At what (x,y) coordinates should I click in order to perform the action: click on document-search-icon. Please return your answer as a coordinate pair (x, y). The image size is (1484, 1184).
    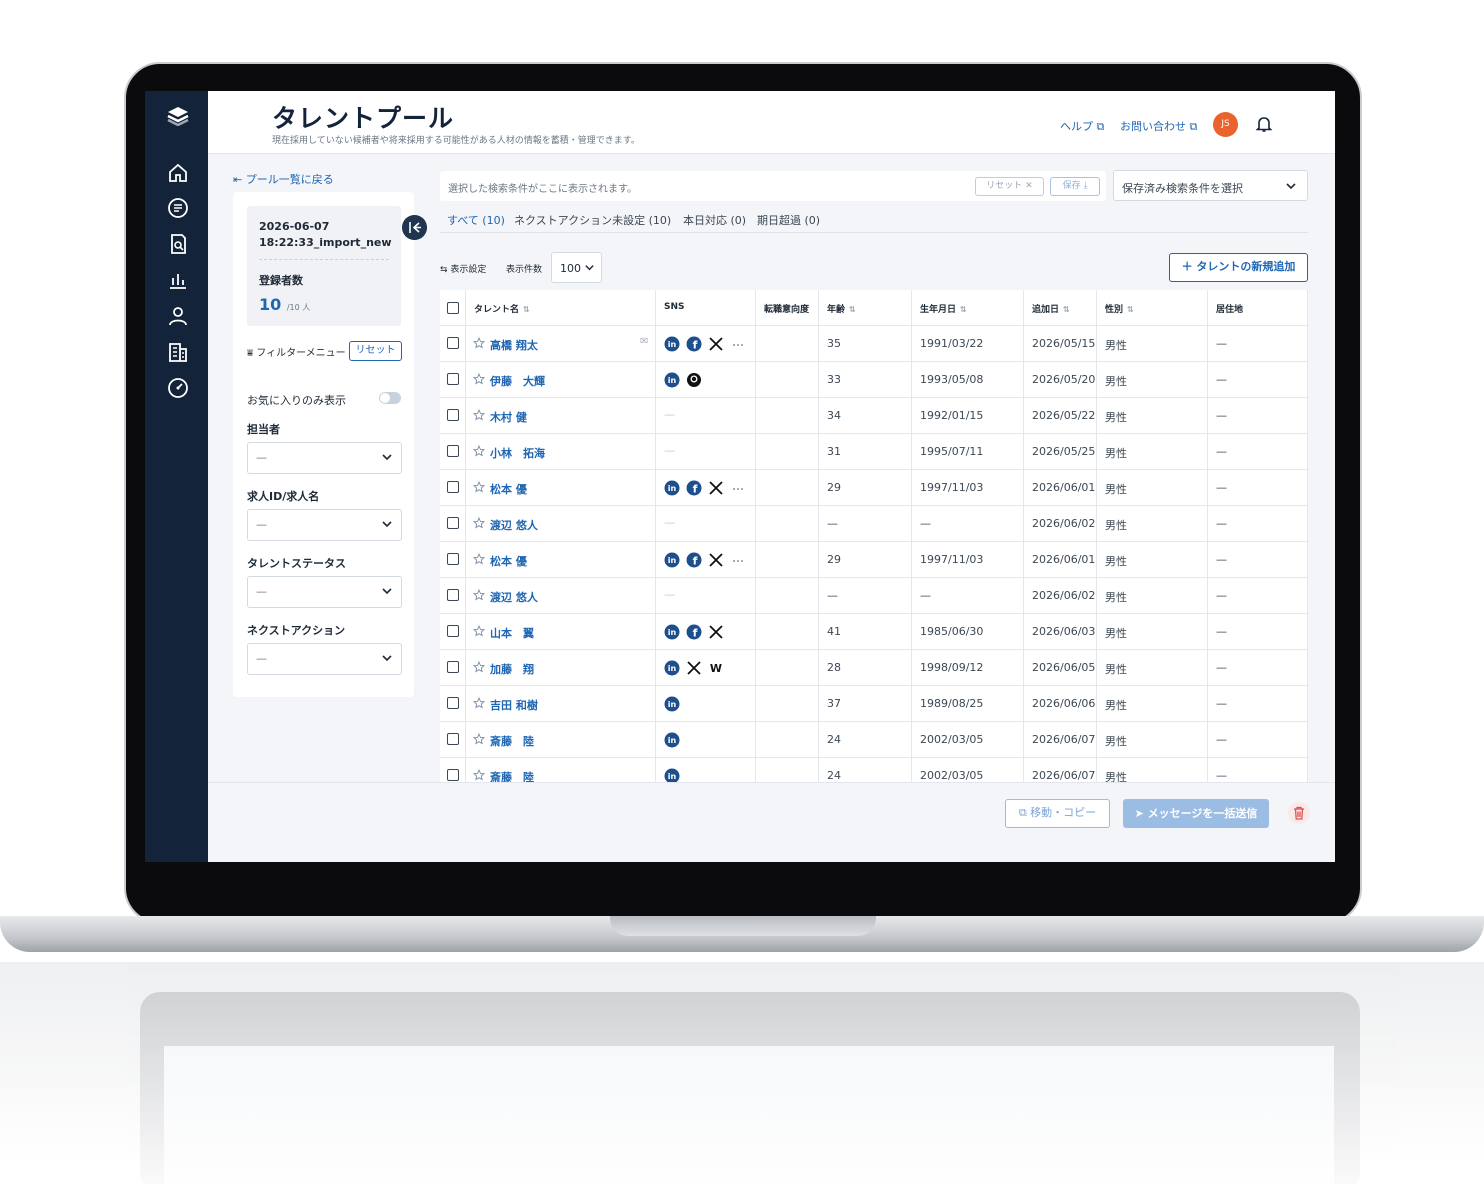
    Looking at the image, I should click on (178, 244).